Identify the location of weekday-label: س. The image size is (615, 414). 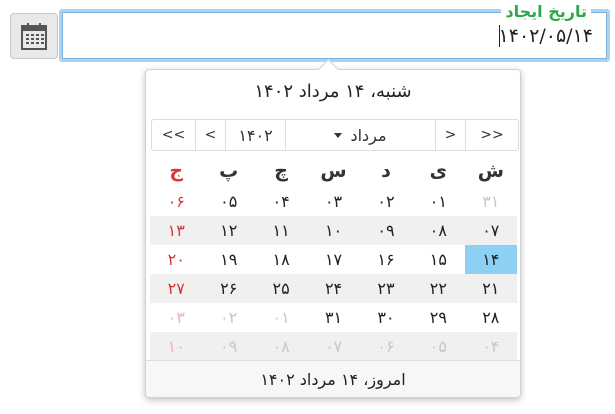
(333, 170).